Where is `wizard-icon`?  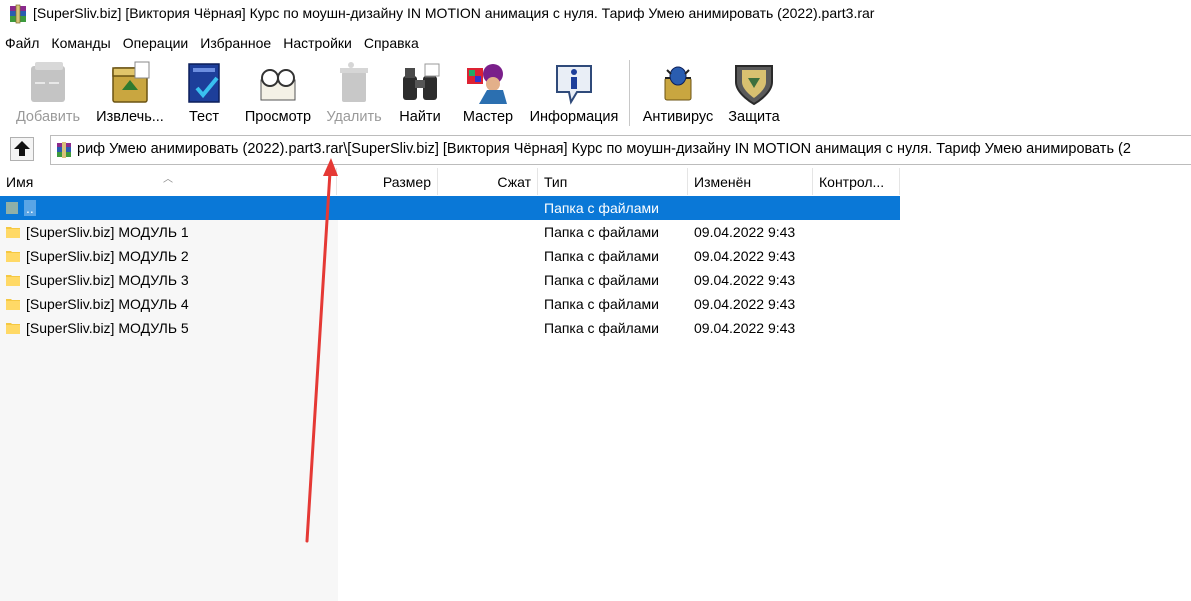
wizard-icon is located at coordinates (487, 84).